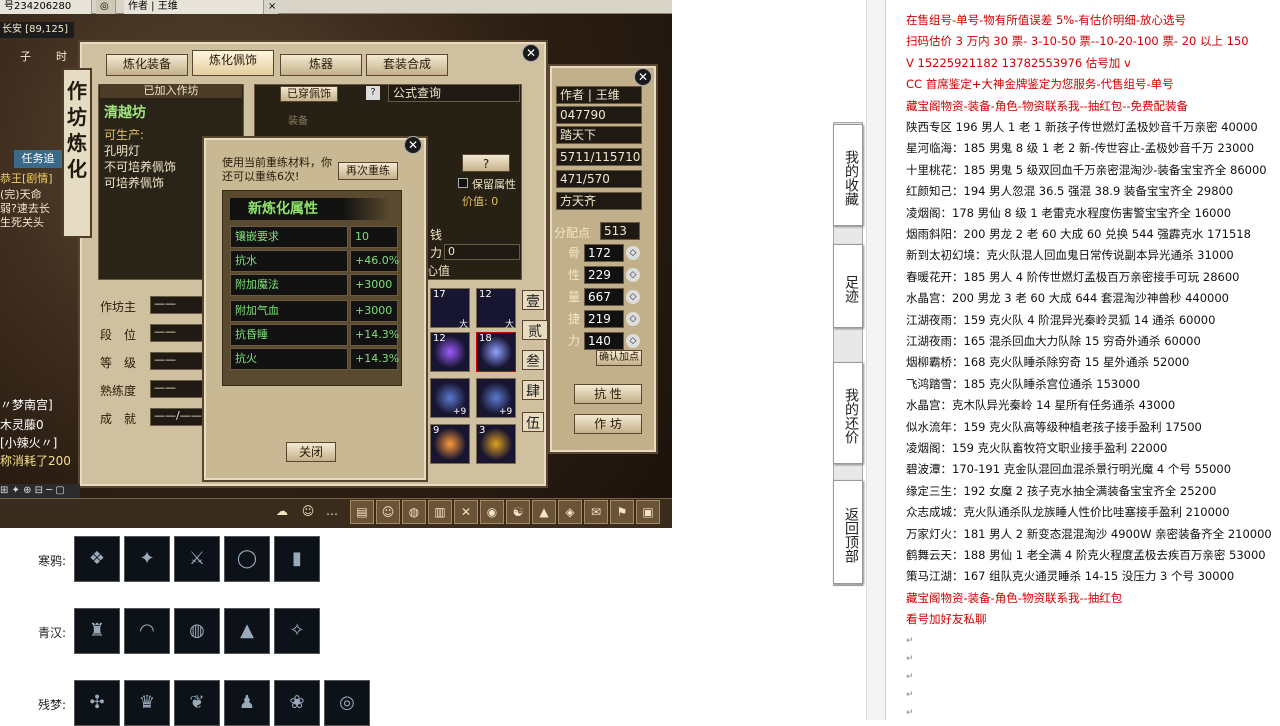  Describe the element at coordinates (533, 422) in the screenshot. I see `bag-page-button: 伍` at that location.